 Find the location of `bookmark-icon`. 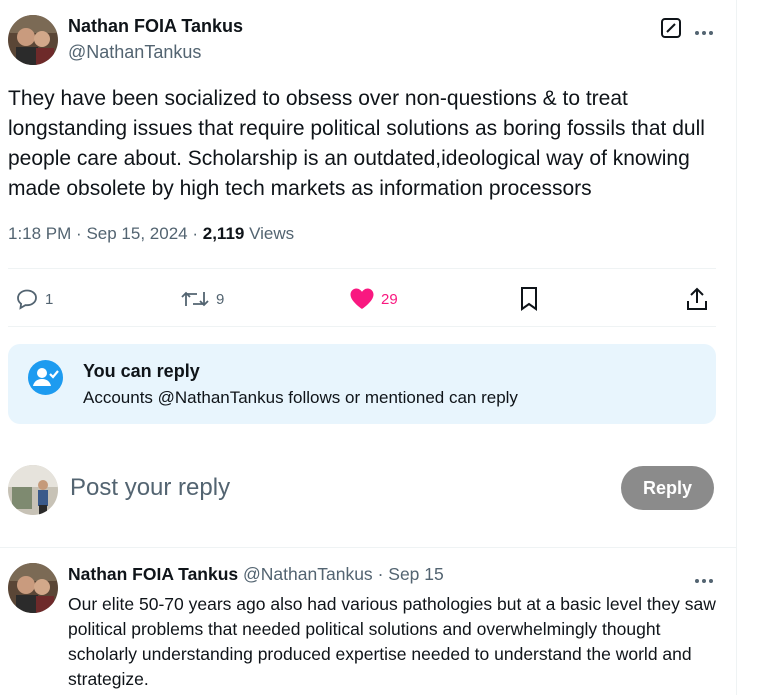

bookmark-icon is located at coordinates (529, 299).